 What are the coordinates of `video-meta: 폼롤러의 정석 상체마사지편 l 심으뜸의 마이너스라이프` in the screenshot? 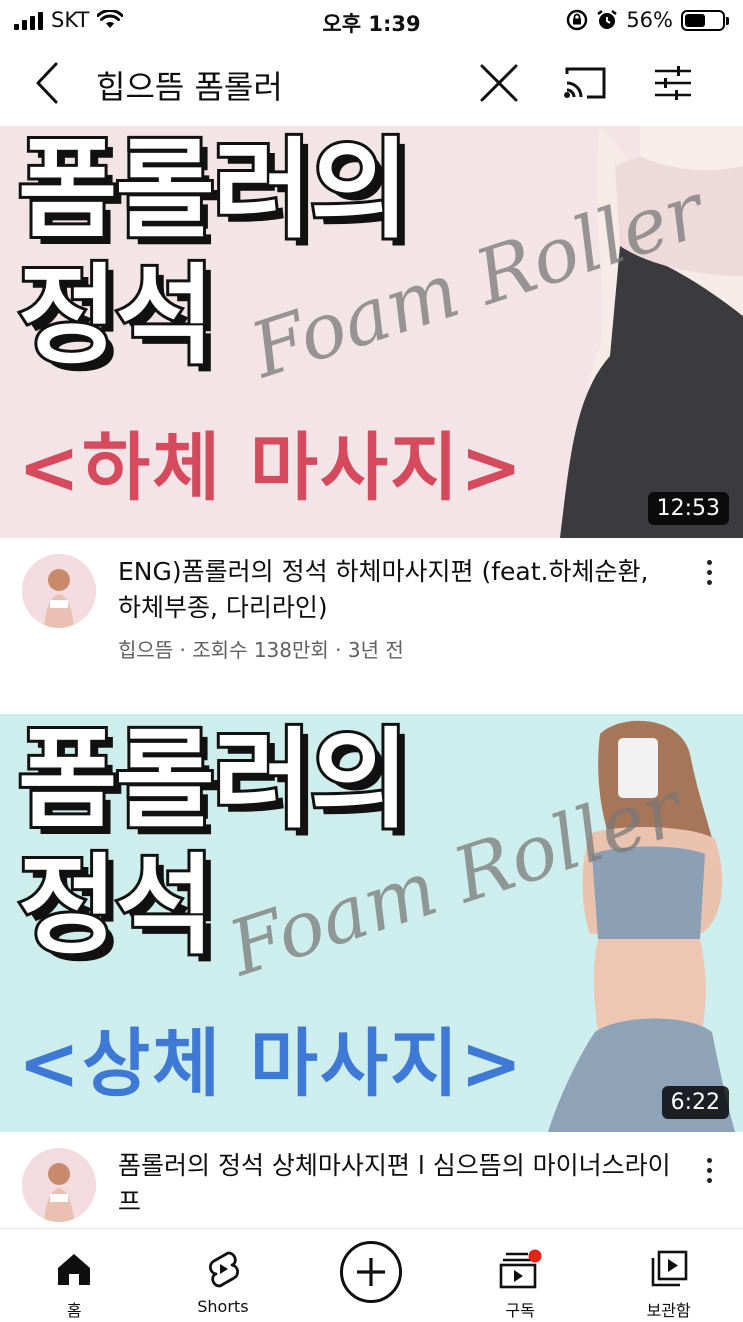 It's located at (371, 1180).